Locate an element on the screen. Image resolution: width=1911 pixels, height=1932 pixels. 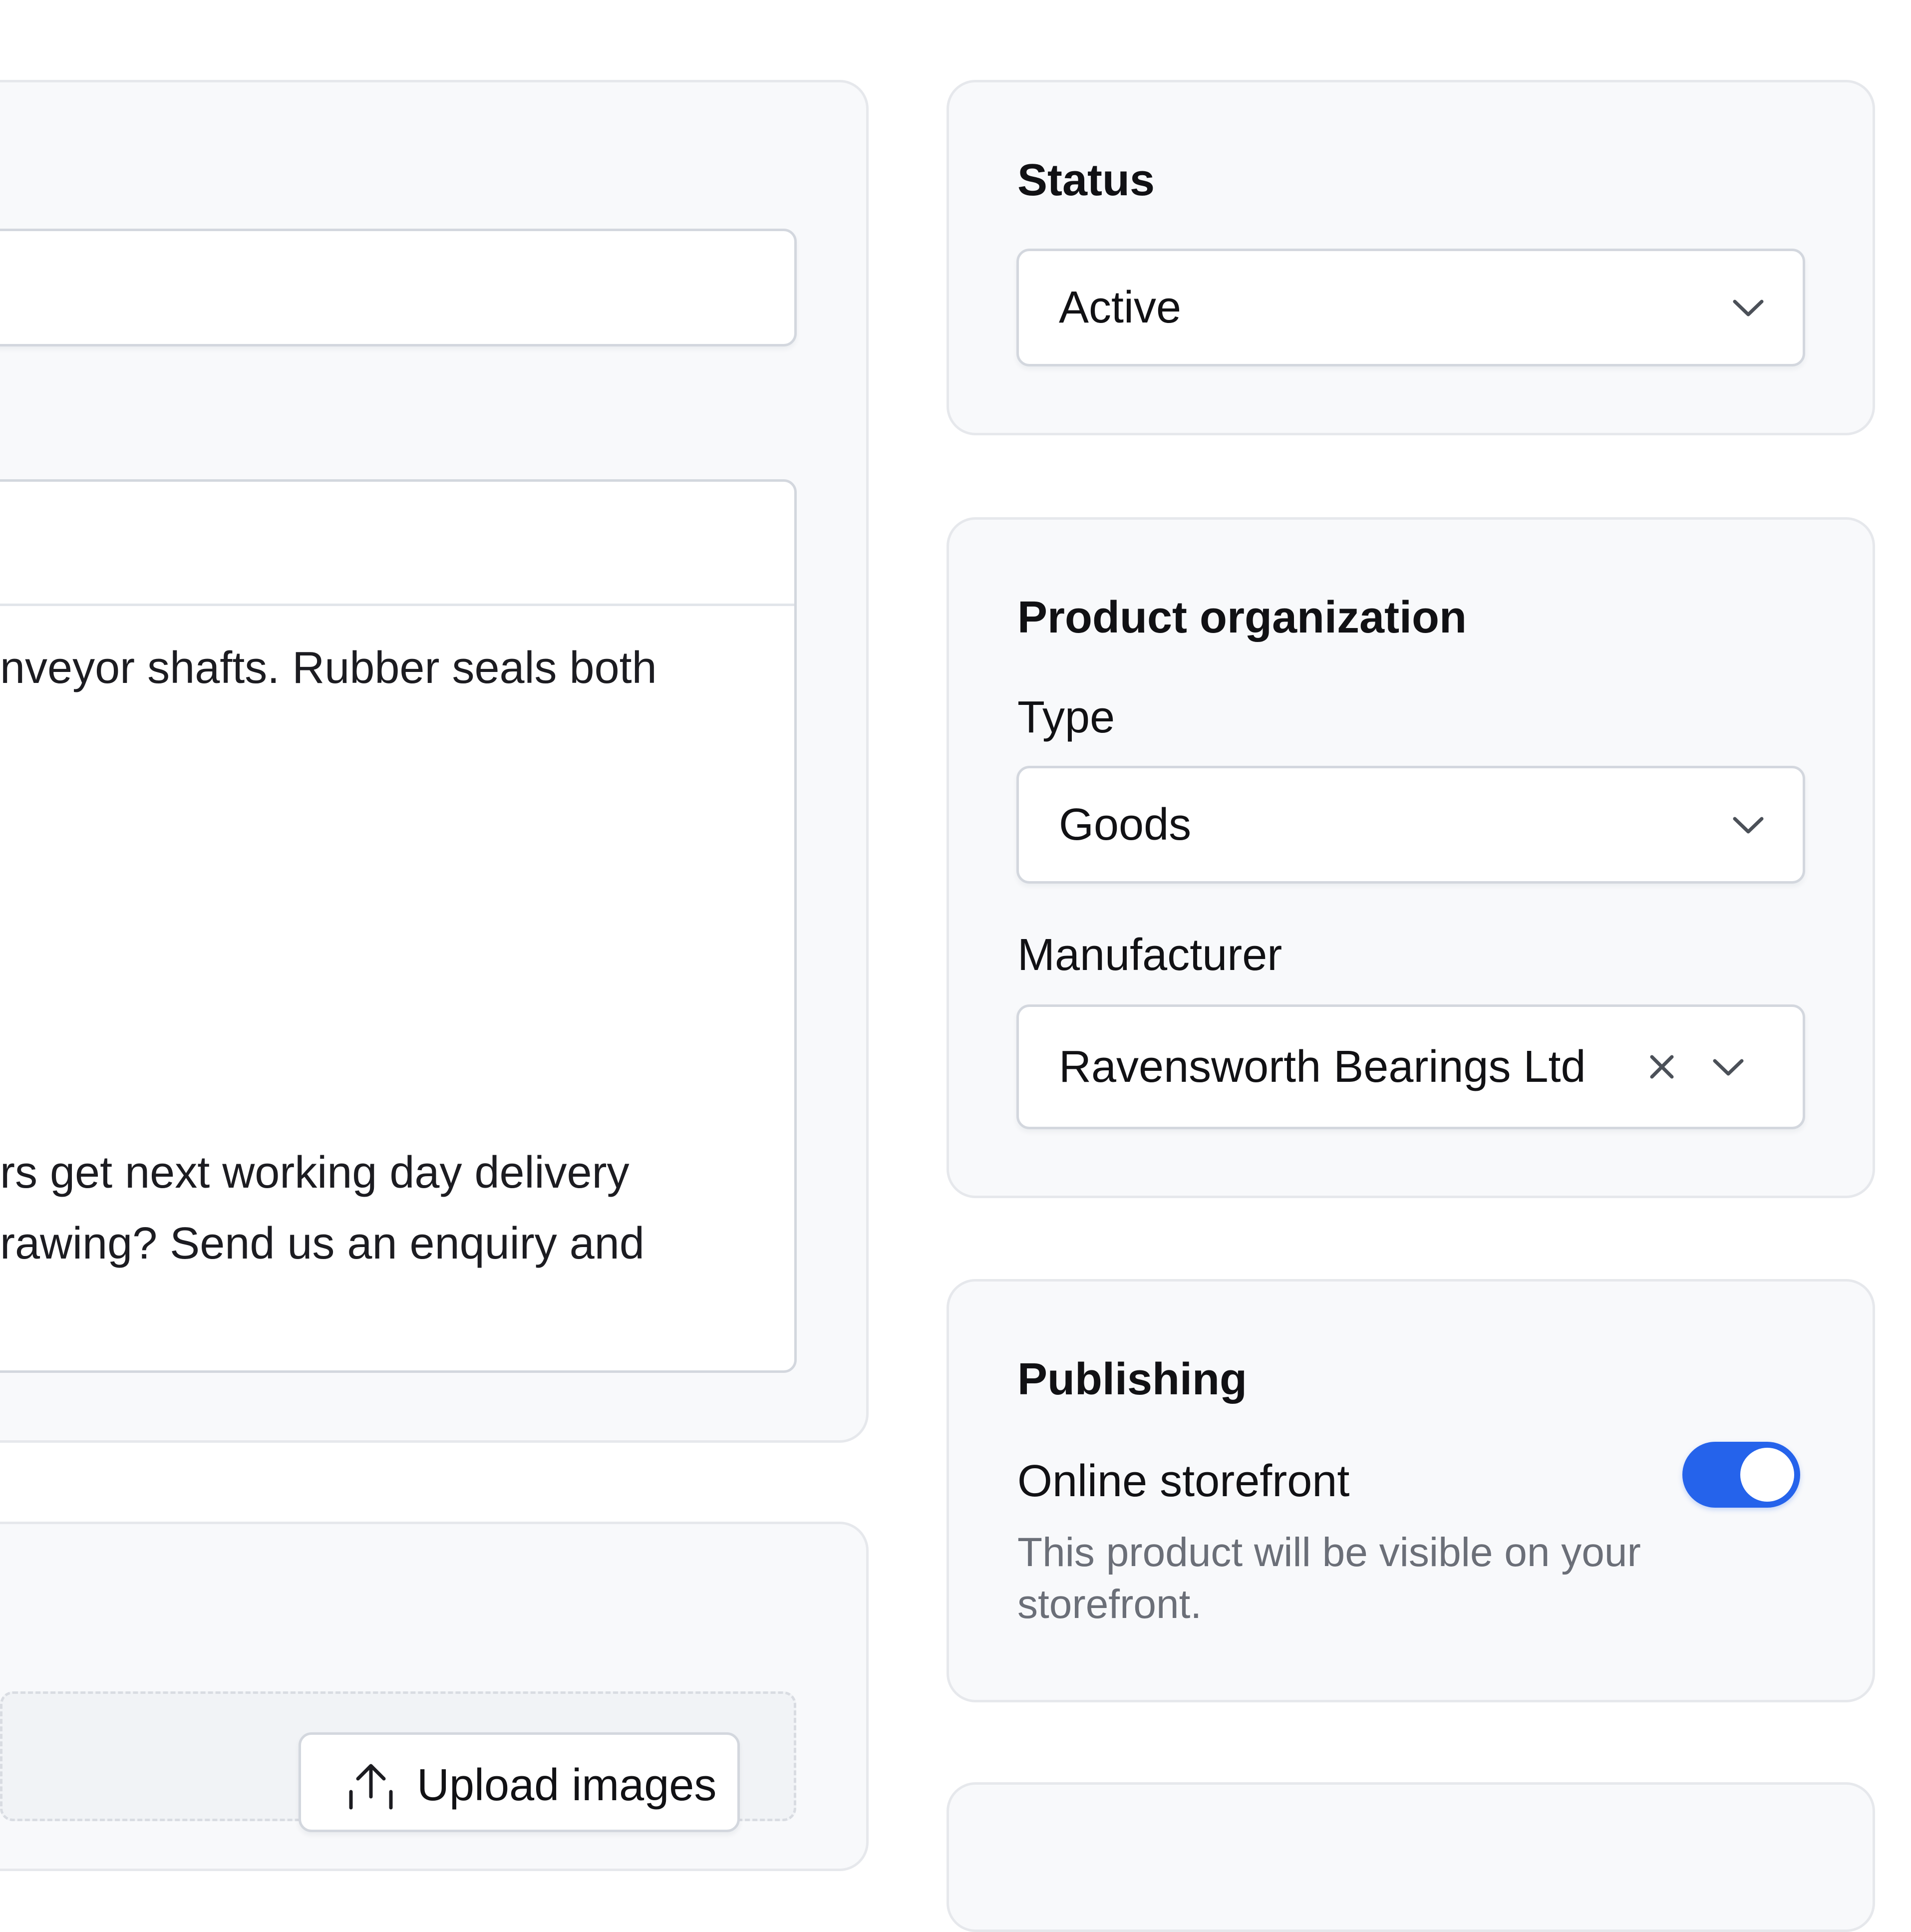
online-storefront-toggle is located at coordinates (1741, 1475).